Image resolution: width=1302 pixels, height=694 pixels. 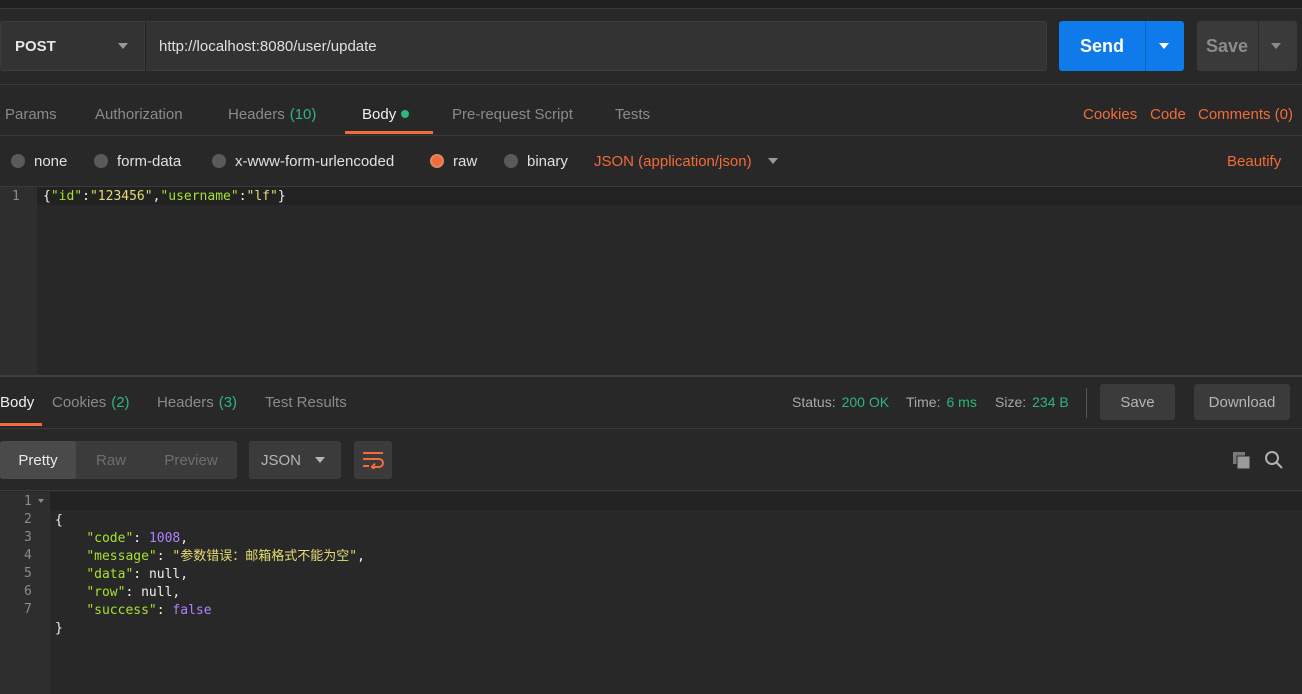 I want to click on download-button: Download, so click(x=1242, y=402).